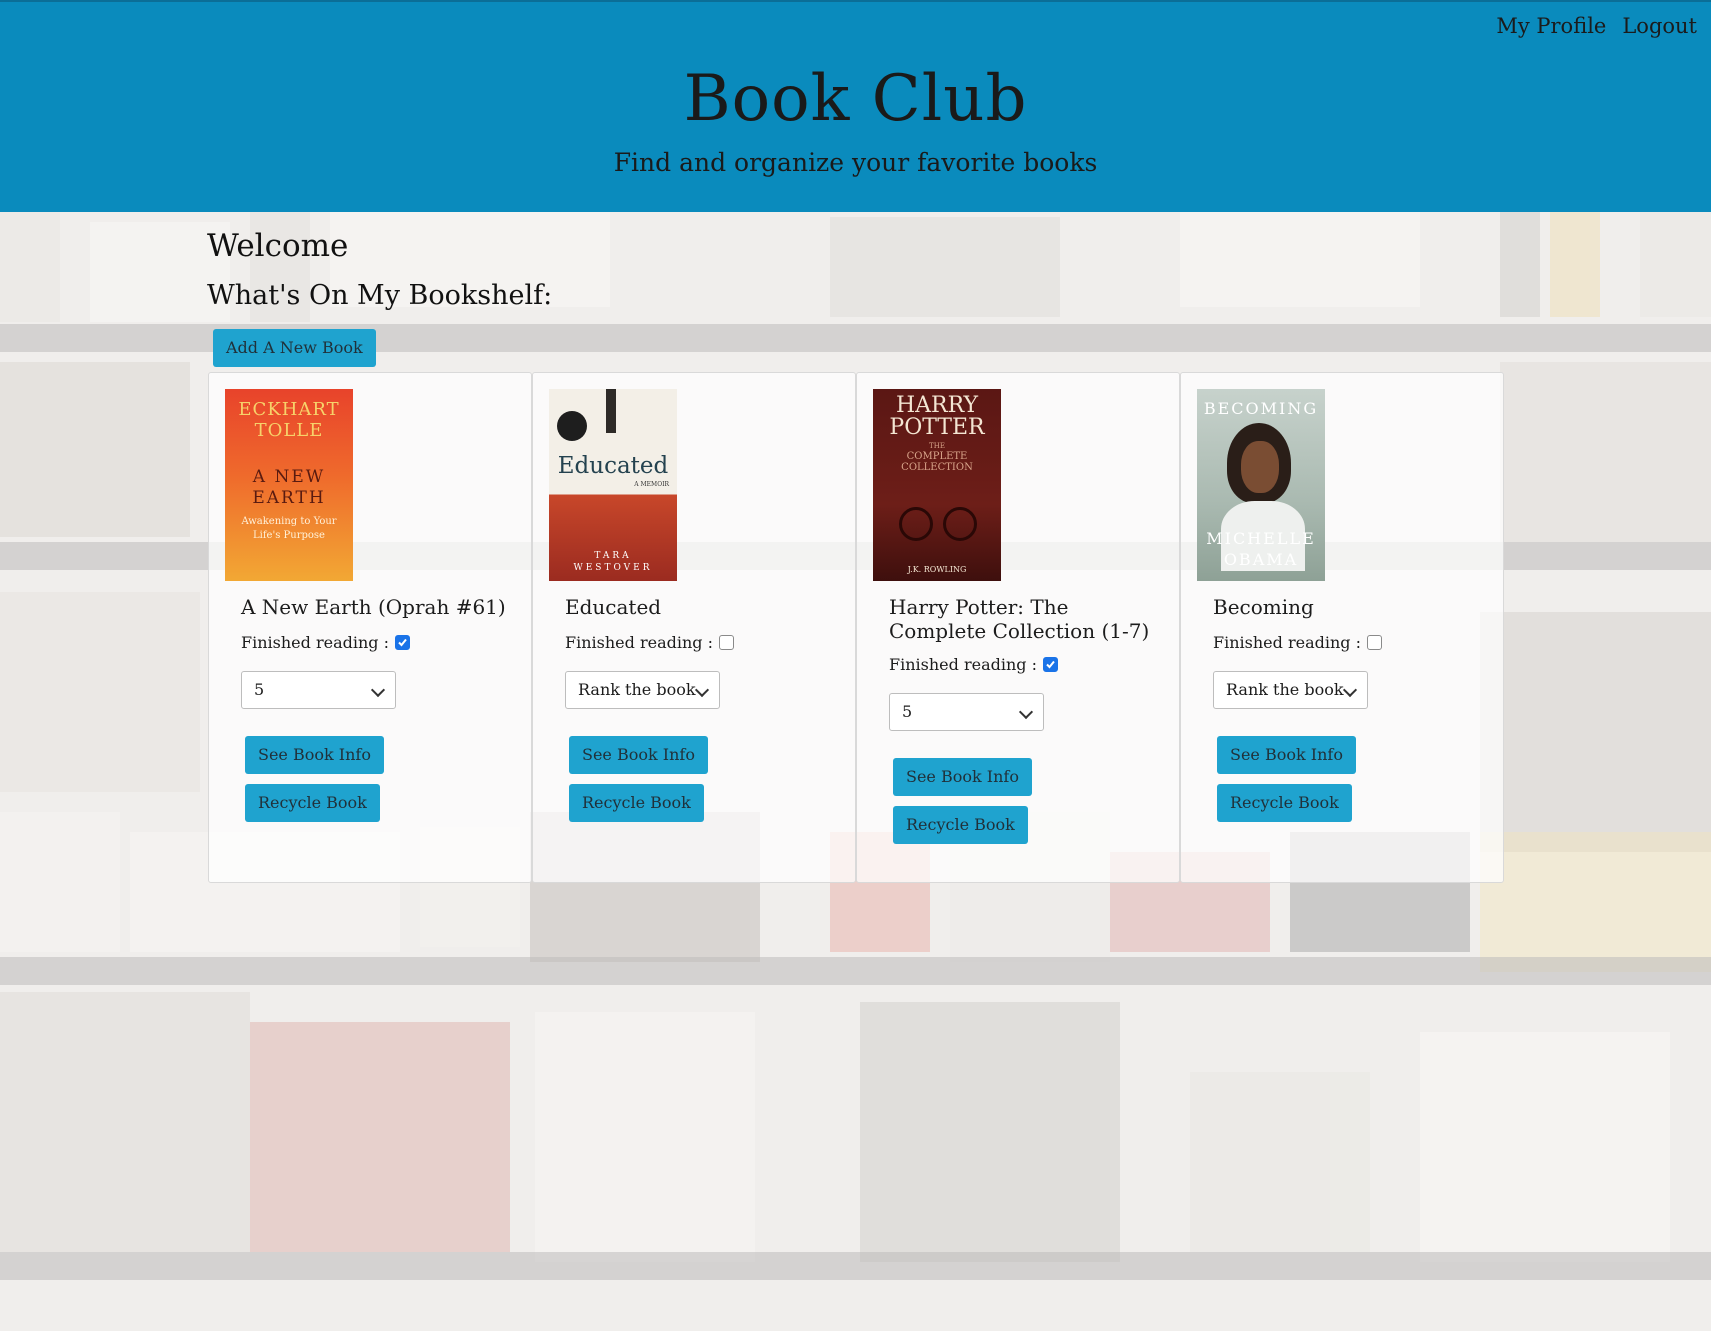  What do you see at coordinates (613, 485) in the screenshot?
I see `book-cover-image: Educated A MEMOIR TARA WESTOVER` at bounding box center [613, 485].